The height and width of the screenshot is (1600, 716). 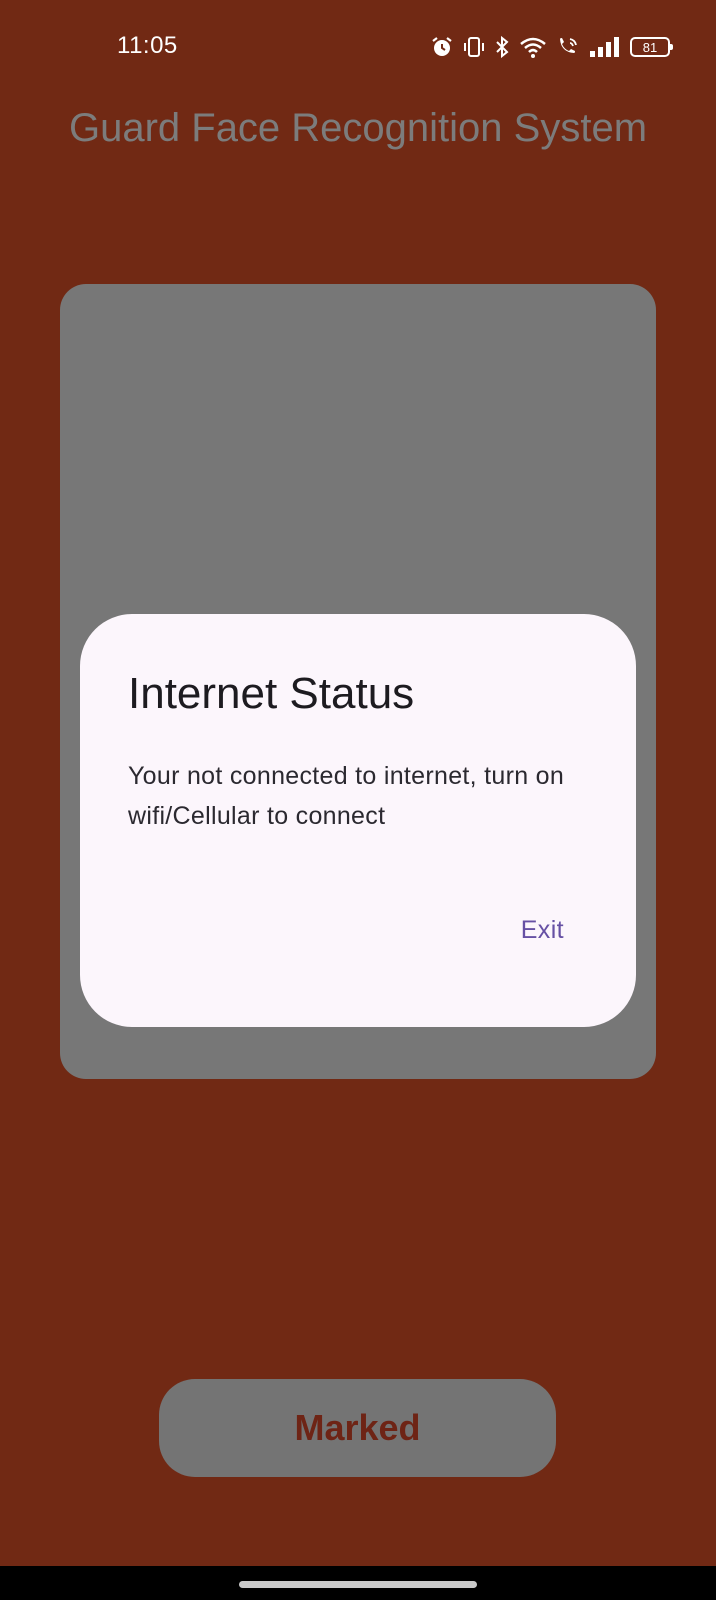 I want to click on gesture-handle, so click(x=358, y=1584).